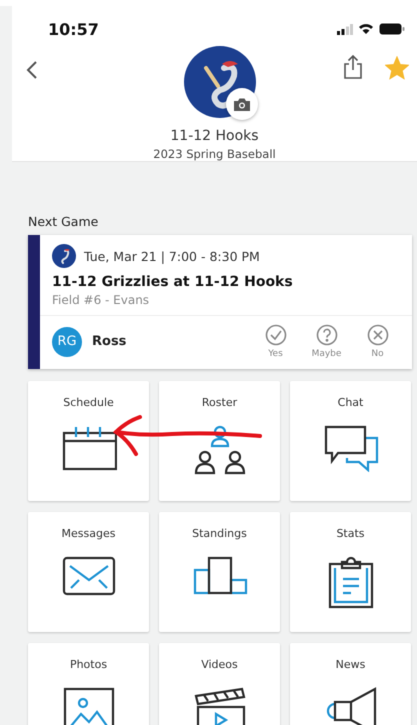 This screenshot has height=725, width=417. Describe the element at coordinates (353, 67) in the screenshot. I see `share-icon` at that location.